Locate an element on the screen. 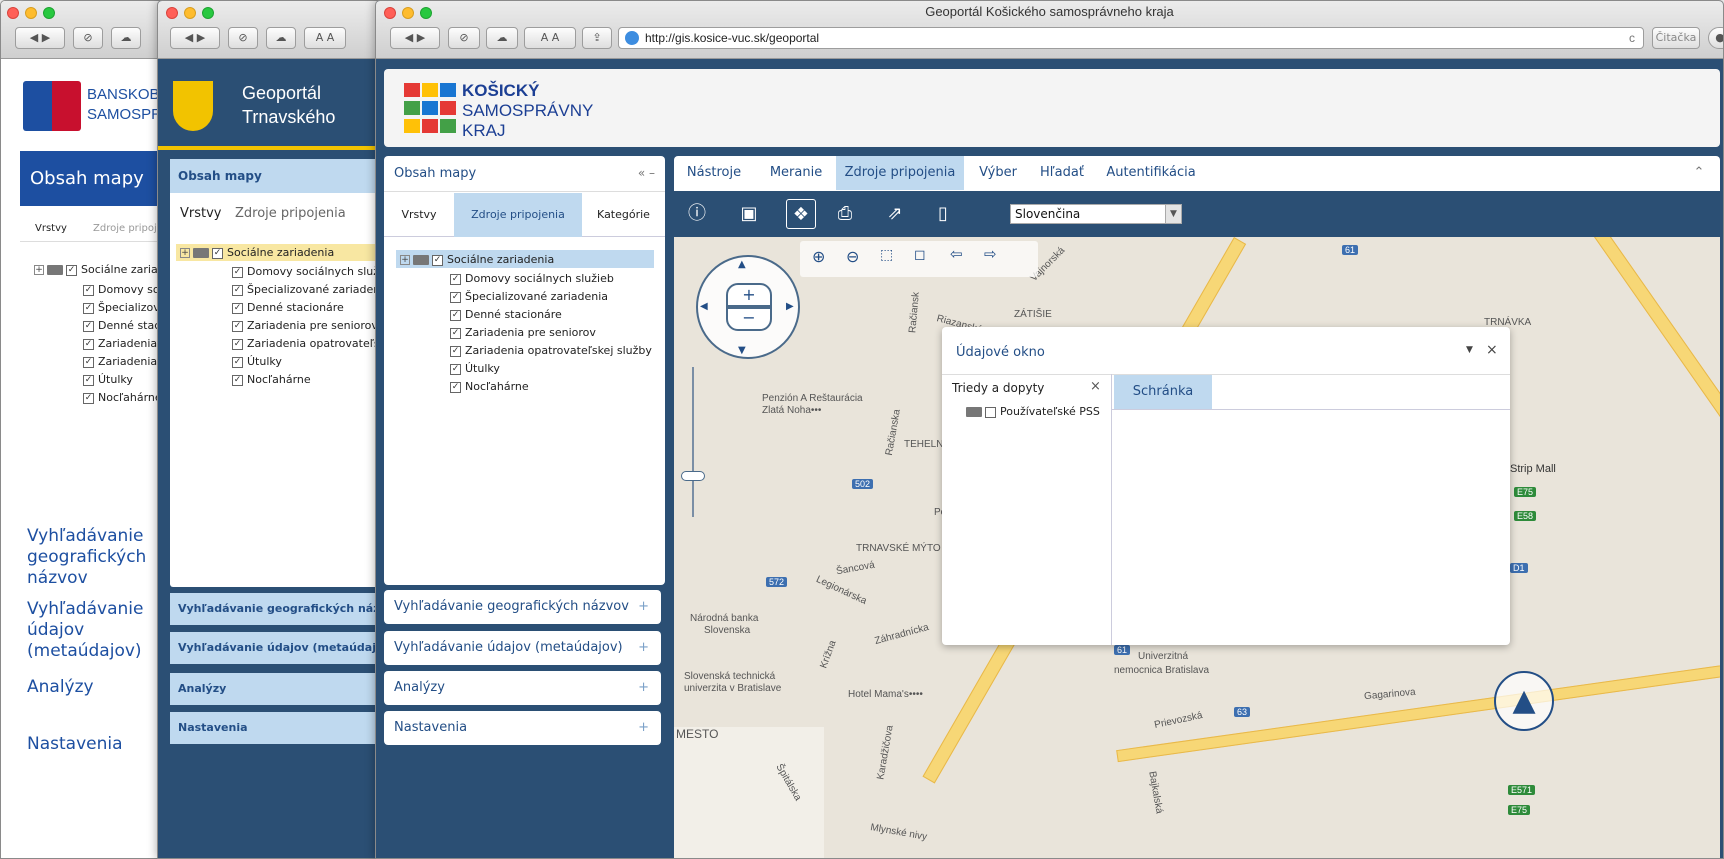  tab-schranka: Schránka is located at coordinates (1163, 392).